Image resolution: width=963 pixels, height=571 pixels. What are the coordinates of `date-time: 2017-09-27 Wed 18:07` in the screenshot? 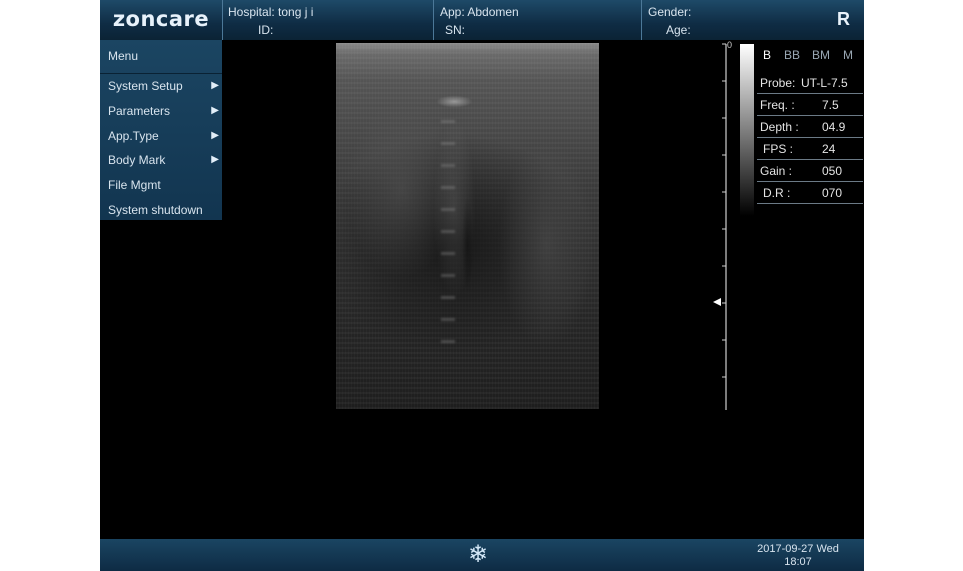 It's located at (798, 556).